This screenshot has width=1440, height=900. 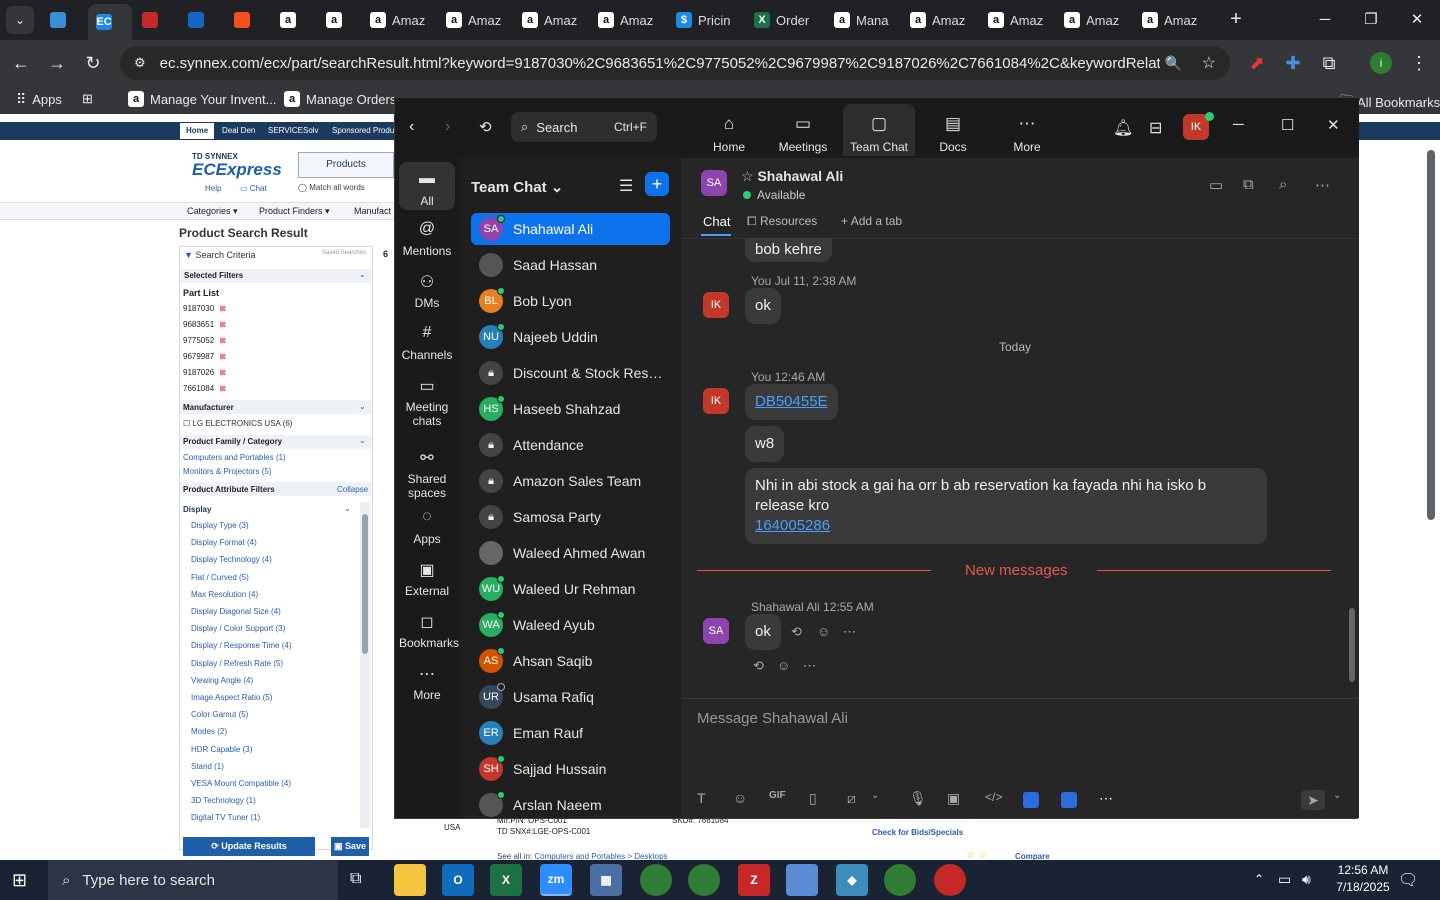 I want to click on bookmark-star-icon: ☆, so click(x=1209, y=63).